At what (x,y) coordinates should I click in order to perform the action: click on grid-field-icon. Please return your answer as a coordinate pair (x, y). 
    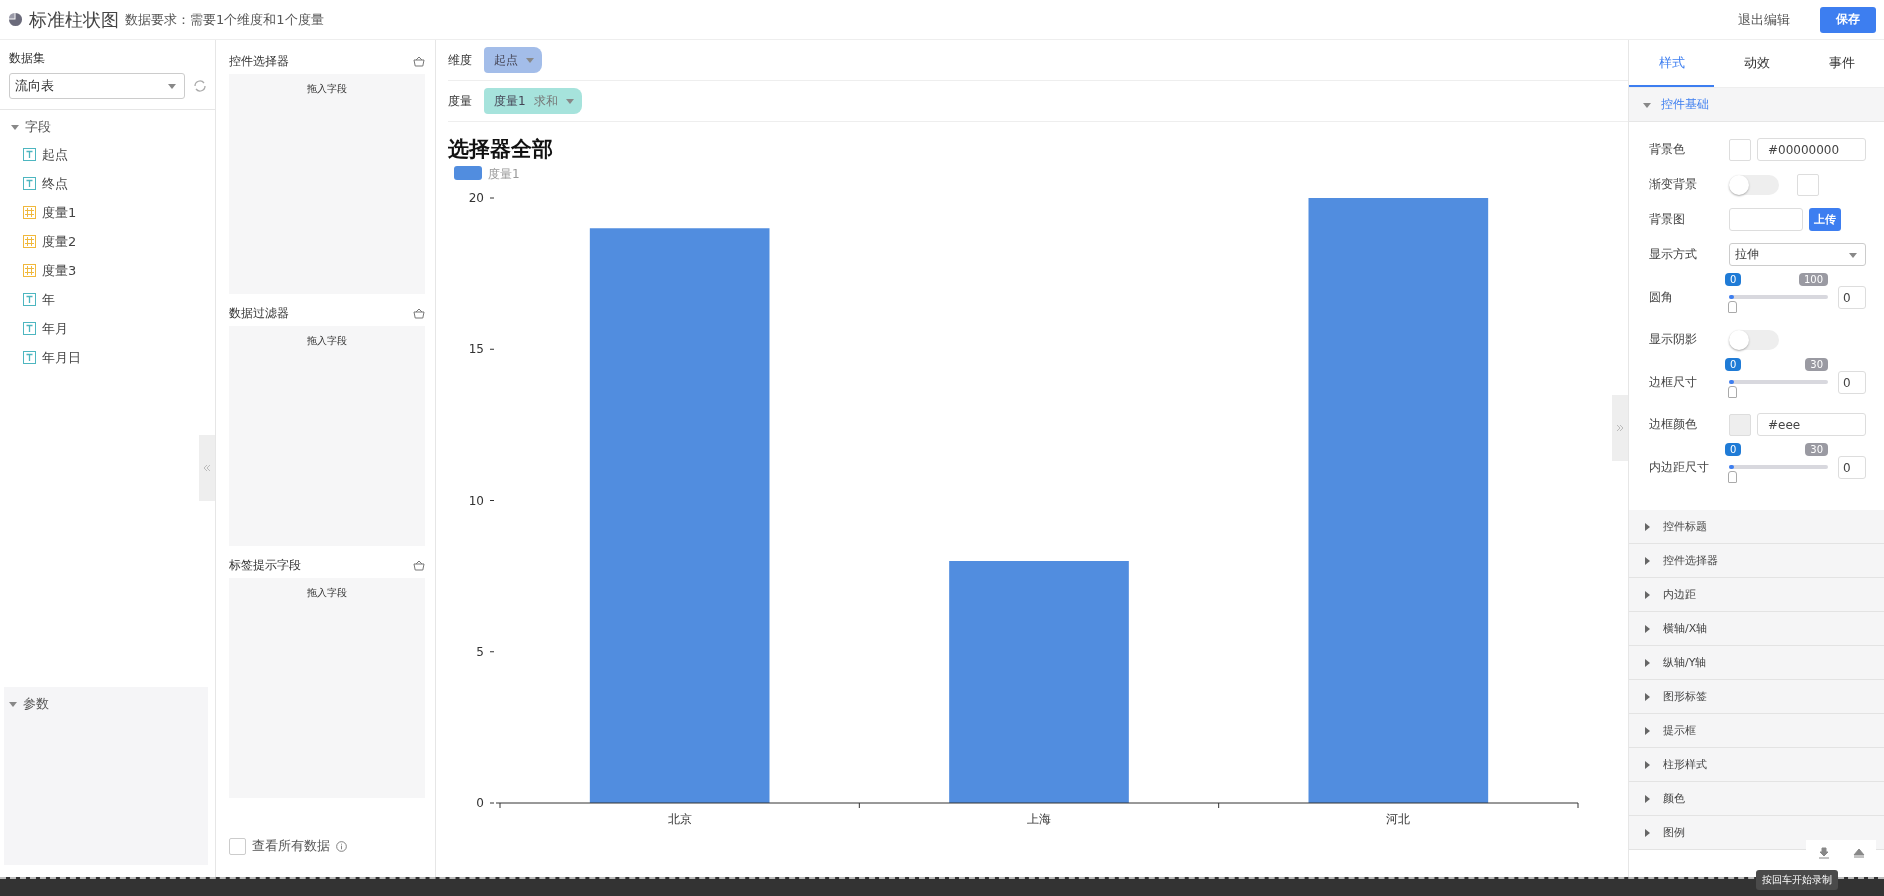
    Looking at the image, I should click on (29, 212).